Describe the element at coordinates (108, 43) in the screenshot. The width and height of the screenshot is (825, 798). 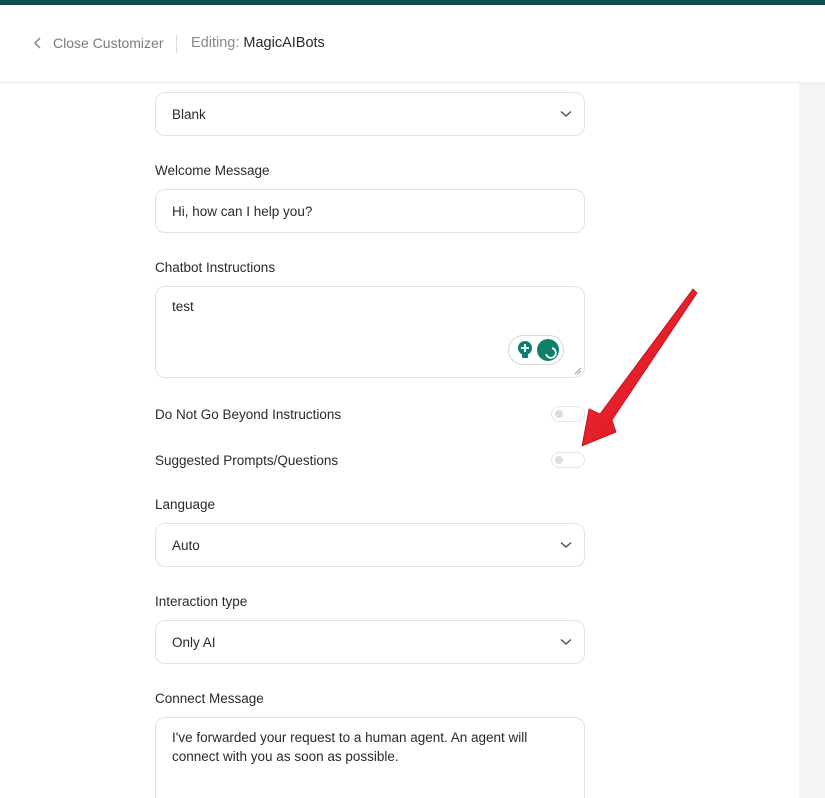
I see `close-customizer-label: Close Customizer` at that location.